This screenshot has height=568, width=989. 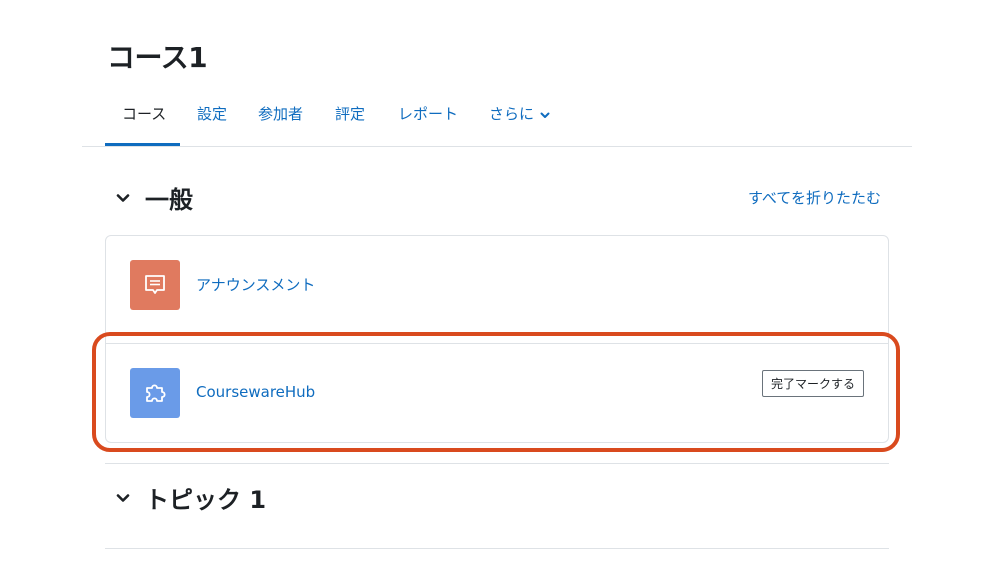 I want to click on nav-divider, so click(x=497, y=146).